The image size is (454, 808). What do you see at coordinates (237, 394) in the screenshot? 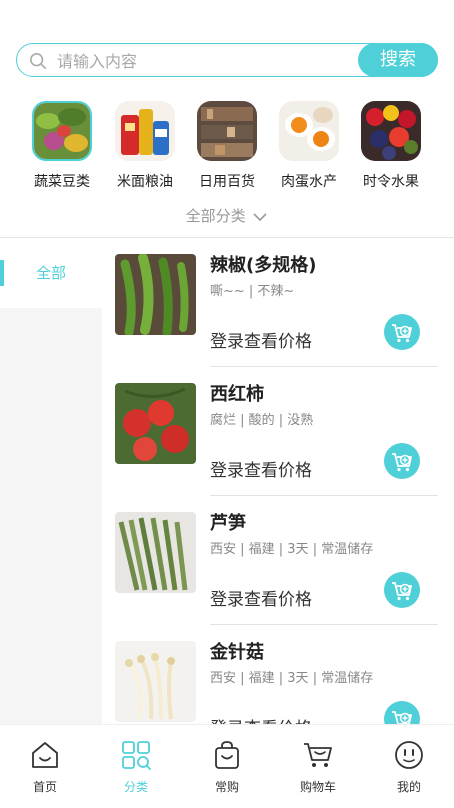
I see `product-name: 西红柿` at bounding box center [237, 394].